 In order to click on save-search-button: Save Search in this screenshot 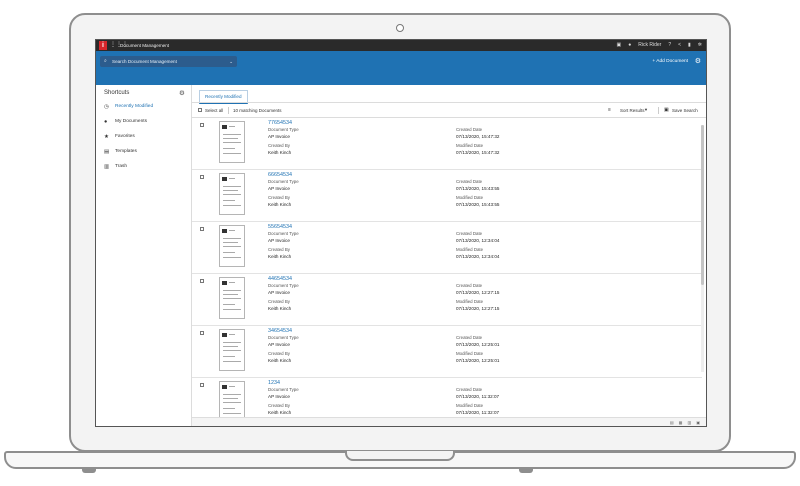, I will do `click(685, 110)`.